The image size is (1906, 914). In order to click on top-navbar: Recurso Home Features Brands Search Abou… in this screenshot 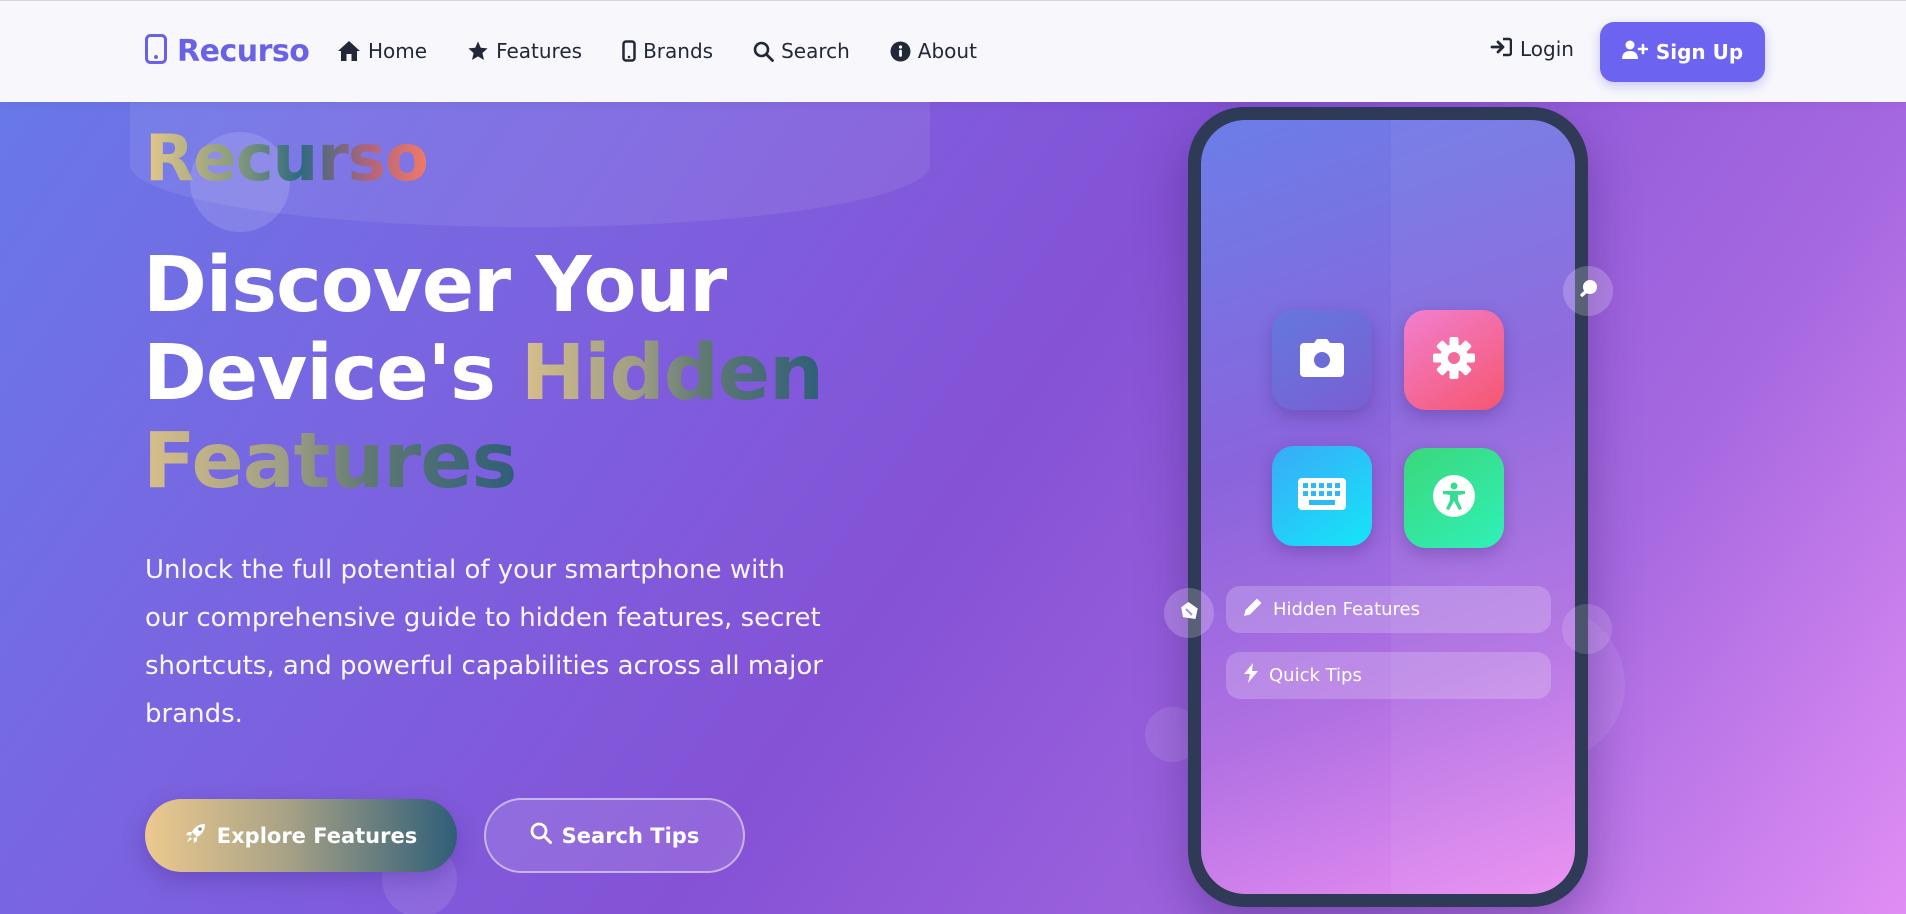, I will do `click(953, 51)`.